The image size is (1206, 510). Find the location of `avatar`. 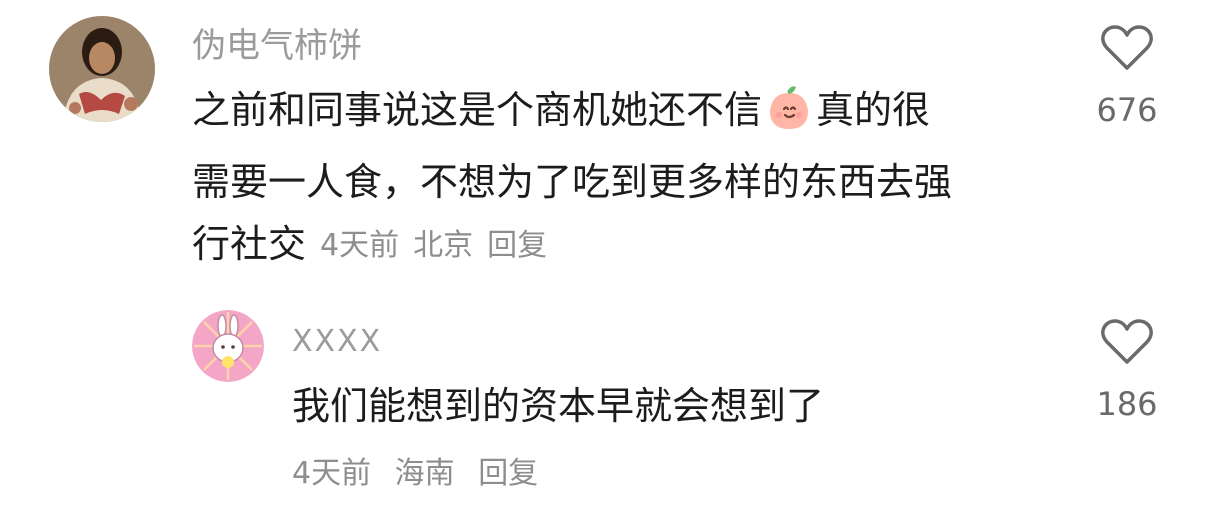

avatar is located at coordinates (102, 69).